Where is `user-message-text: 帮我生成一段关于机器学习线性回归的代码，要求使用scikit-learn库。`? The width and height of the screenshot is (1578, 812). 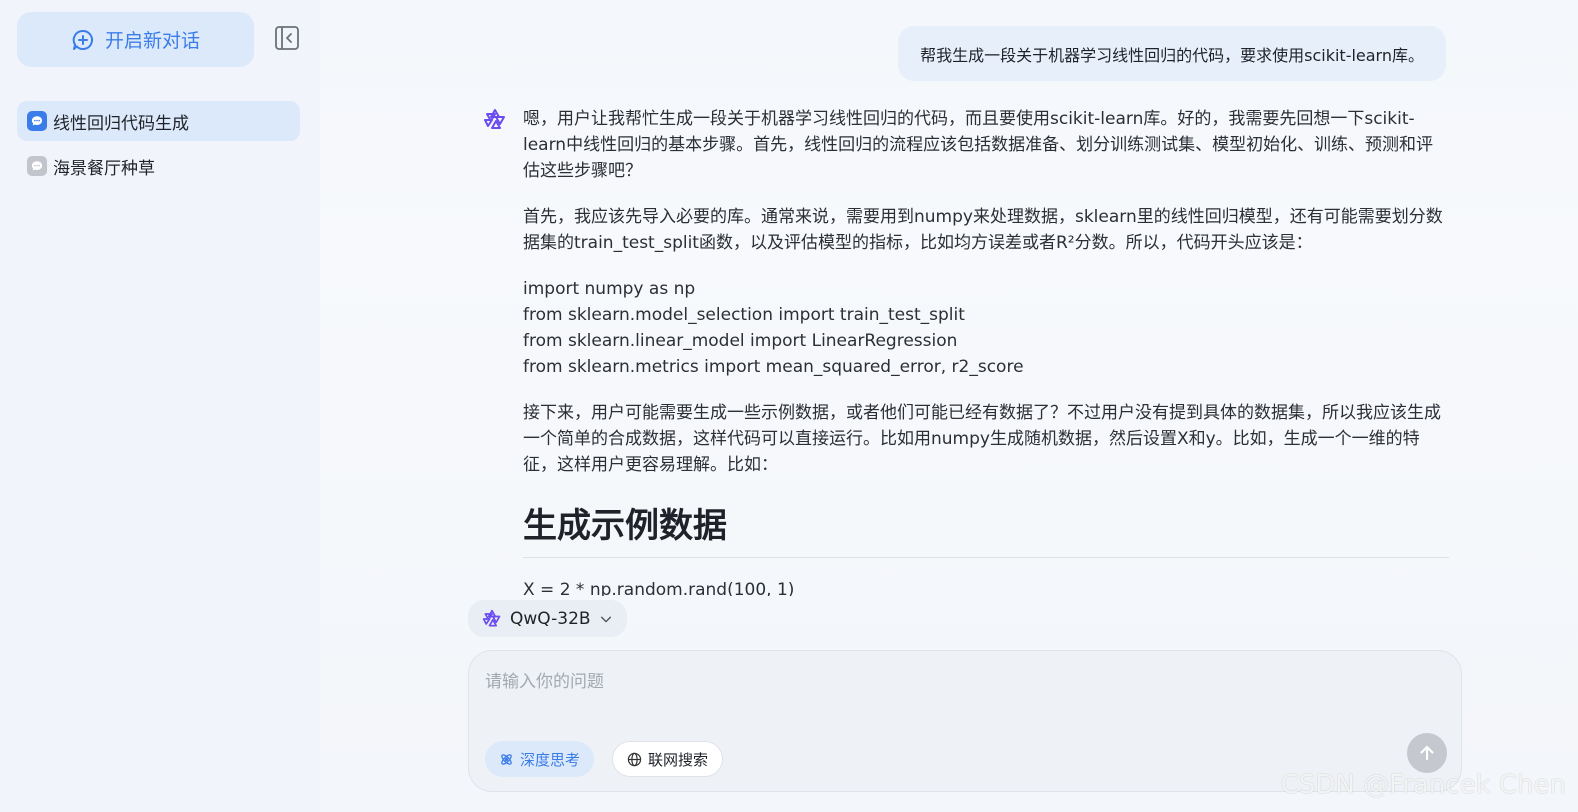
user-message-text: 帮我生成一段关于机器学习线性回归的代码，要求使用scikit-learn库。 is located at coordinates (1172, 55).